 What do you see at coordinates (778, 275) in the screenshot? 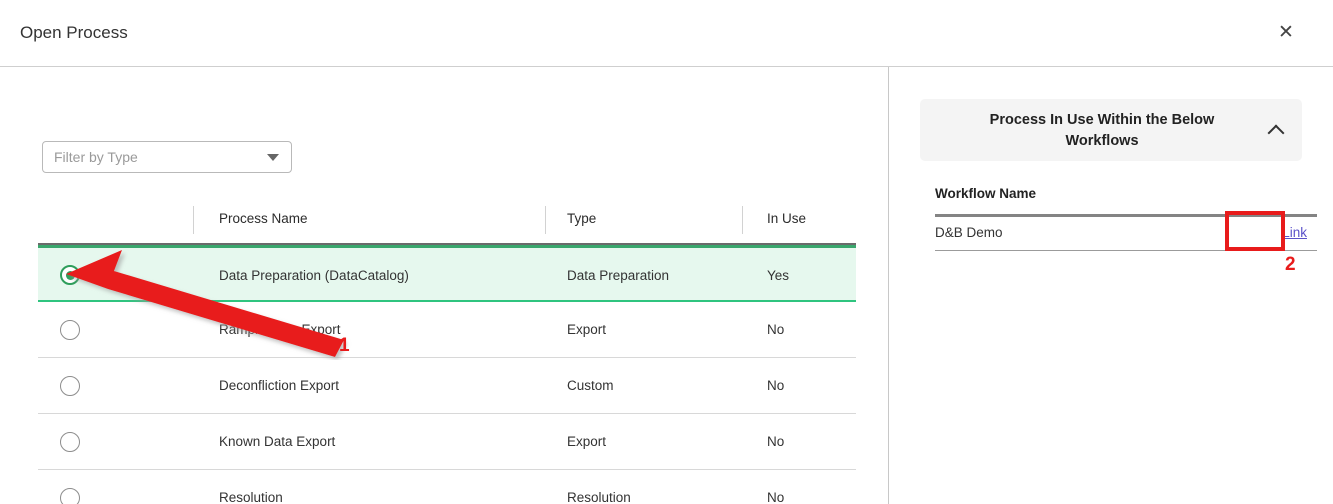
I see `cell-in-use: Yes` at bounding box center [778, 275].